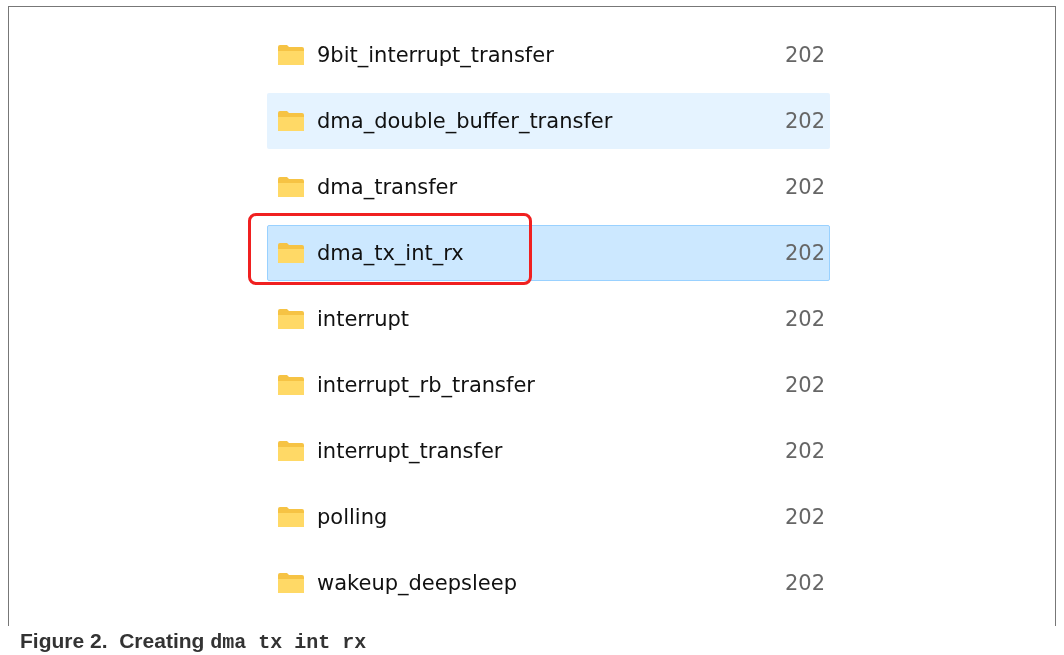  Describe the element at coordinates (364, 319) in the screenshot. I see `folder-name: interrupt` at that location.